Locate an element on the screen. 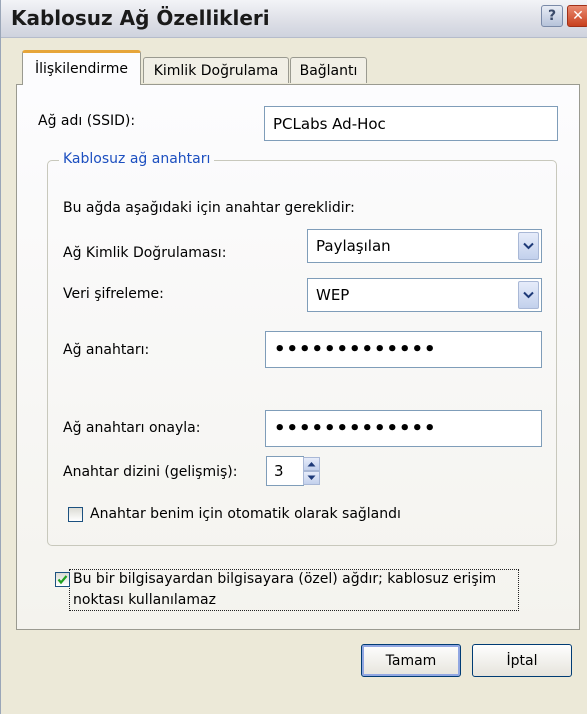 The image size is (587, 714). key-index-label: Anahtar dizini (gelişmiş): is located at coordinates (150, 472).